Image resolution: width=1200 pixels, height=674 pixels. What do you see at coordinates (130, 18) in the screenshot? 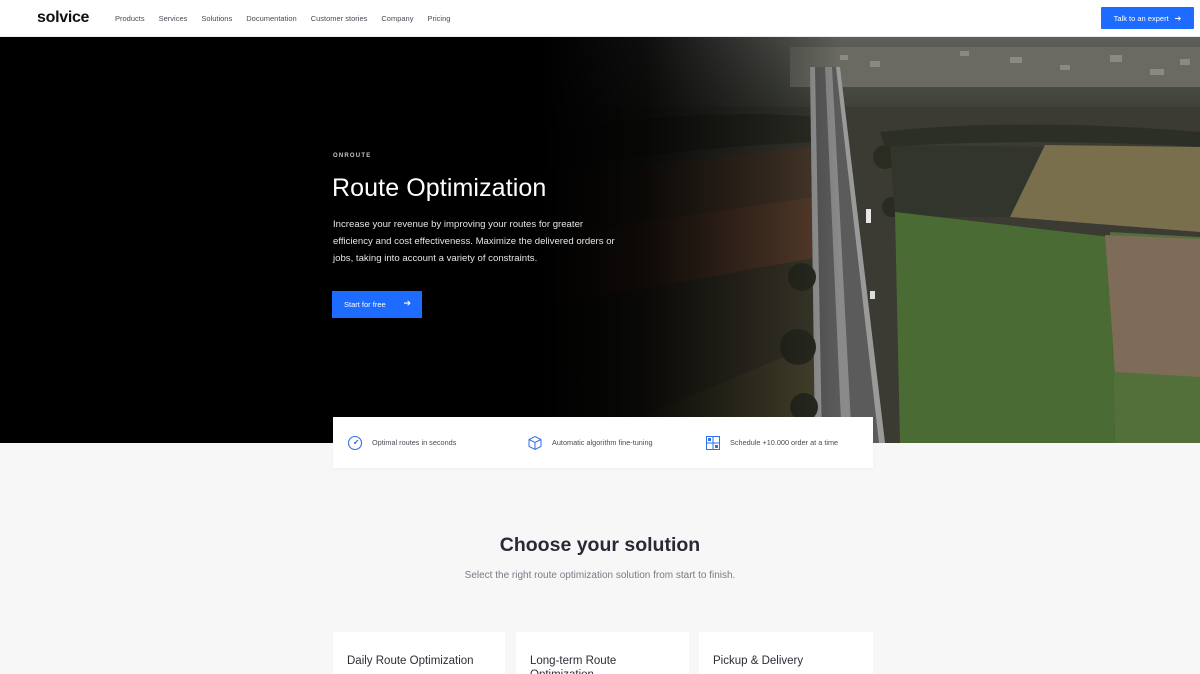
I see `nav-link-products: Products` at bounding box center [130, 18].